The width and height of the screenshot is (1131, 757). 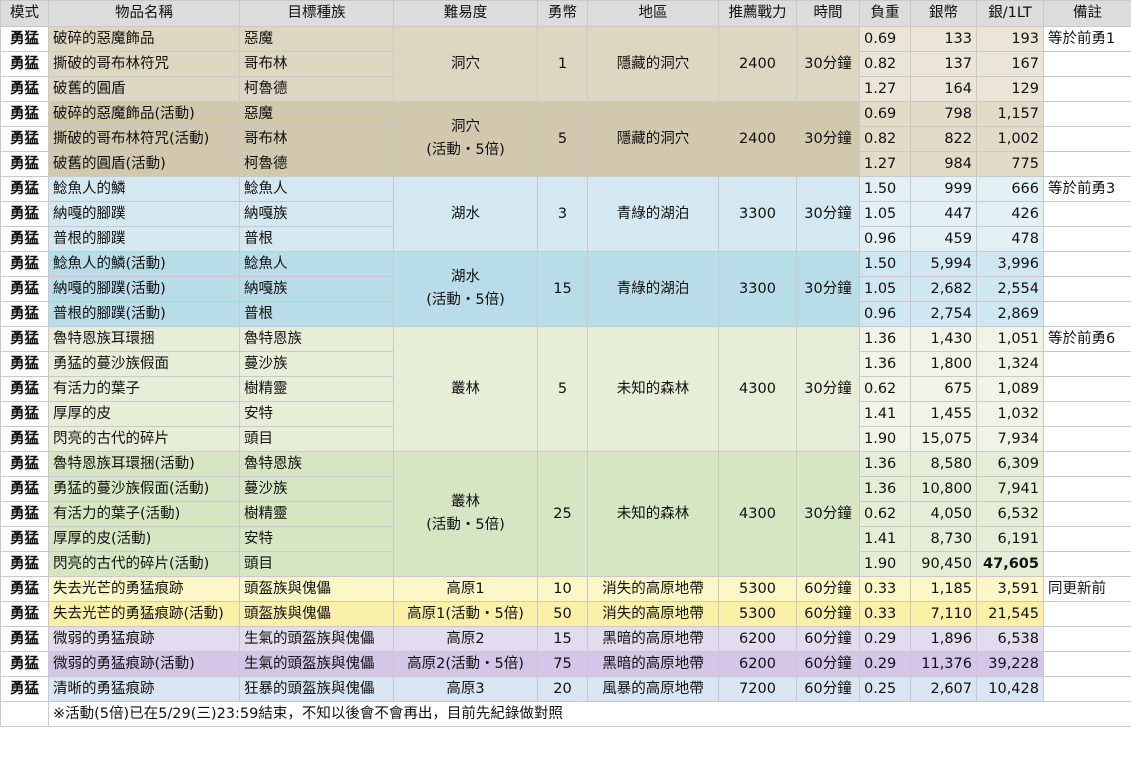 I want to click on time-cell: 30分鐘, so click(x=828, y=214).